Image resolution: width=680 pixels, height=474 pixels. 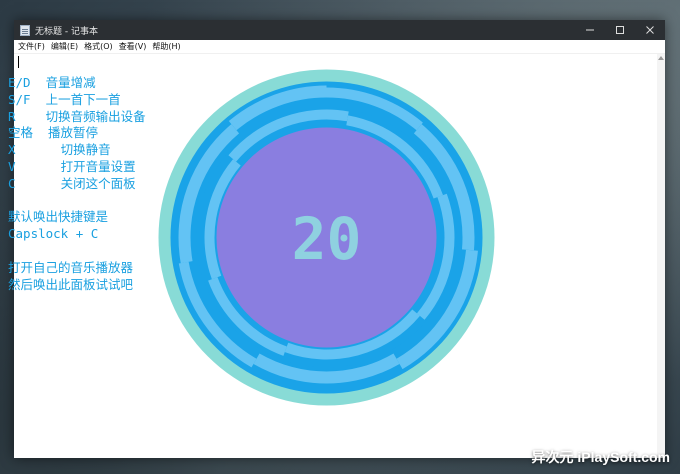 What do you see at coordinates (133, 46) in the screenshot?
I see `menu-view: 查看(V)` at bounding box center [133, 46].